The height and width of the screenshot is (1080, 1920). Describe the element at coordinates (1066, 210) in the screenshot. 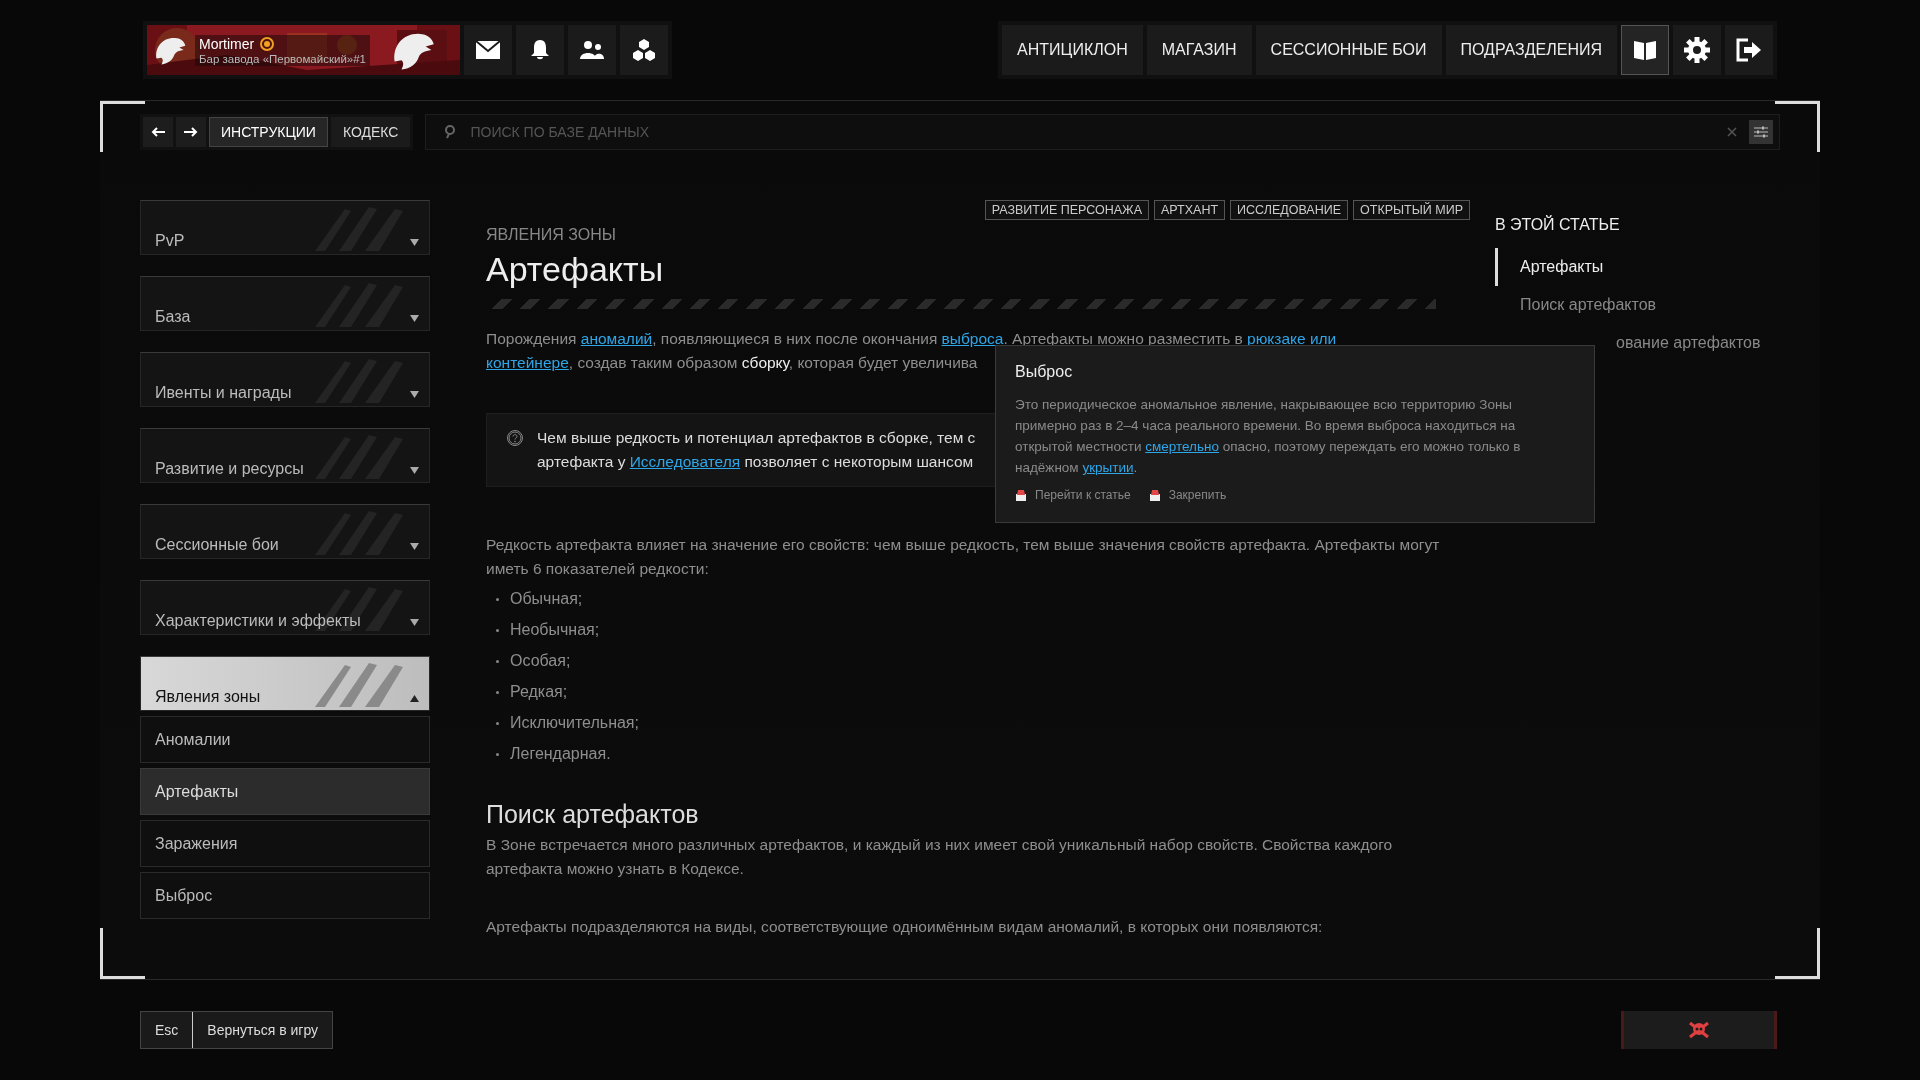

I see `tag: РАЗВИТИЕ ПЕРСОНАЖА` at that location.